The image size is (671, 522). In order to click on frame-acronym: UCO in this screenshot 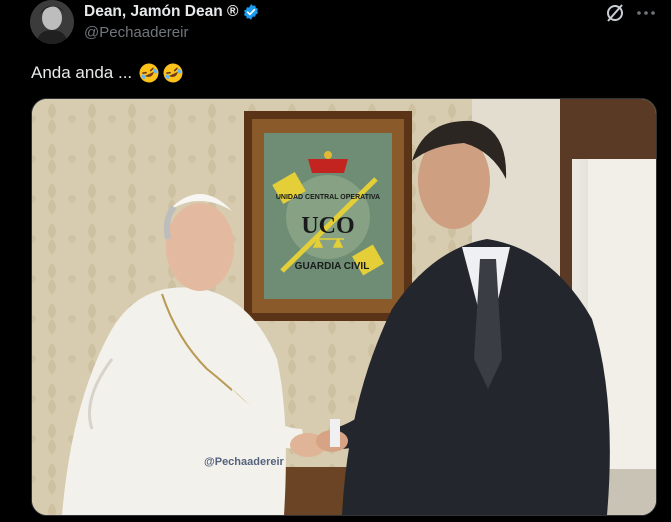, I will do `click(327, 226)`.